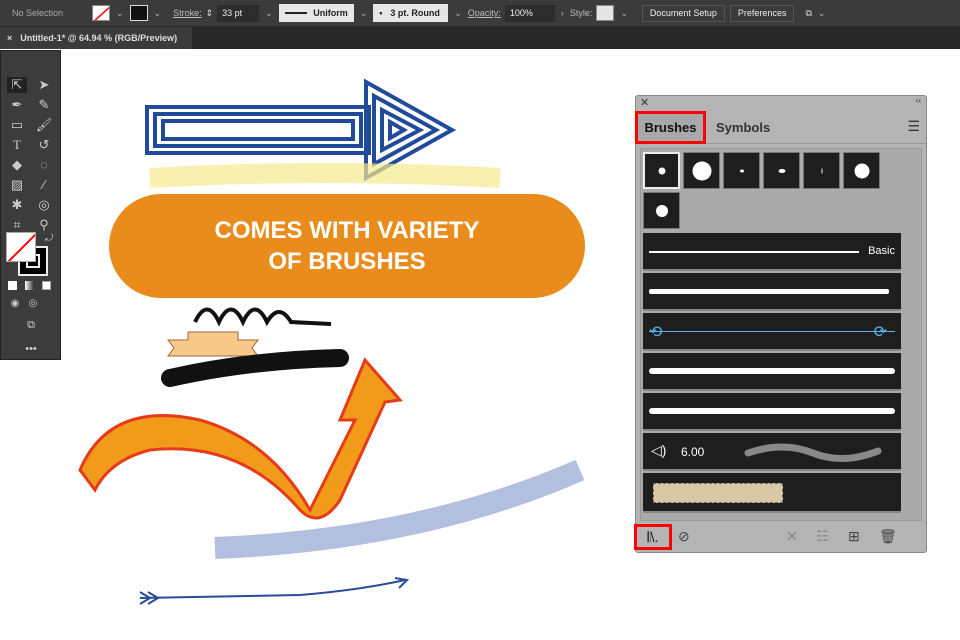 This screenshot has width=960, height=640. What do you see at coordinates (772, 452) in the screenshot?
I see `brush-bristle: ◁) 6.00` at bounding box center [772, 452].